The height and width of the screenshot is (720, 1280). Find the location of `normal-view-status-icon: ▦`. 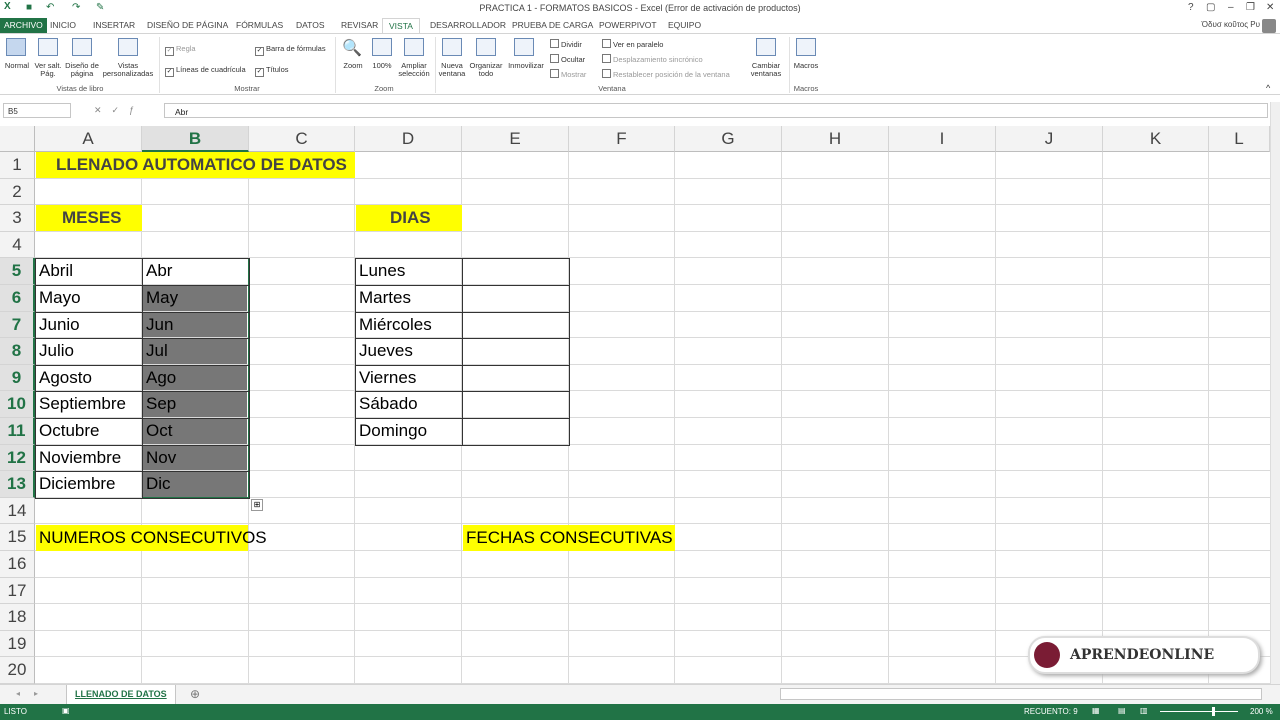

normal-view-status-icon: ▦ is located at coordinates (1096, 710).